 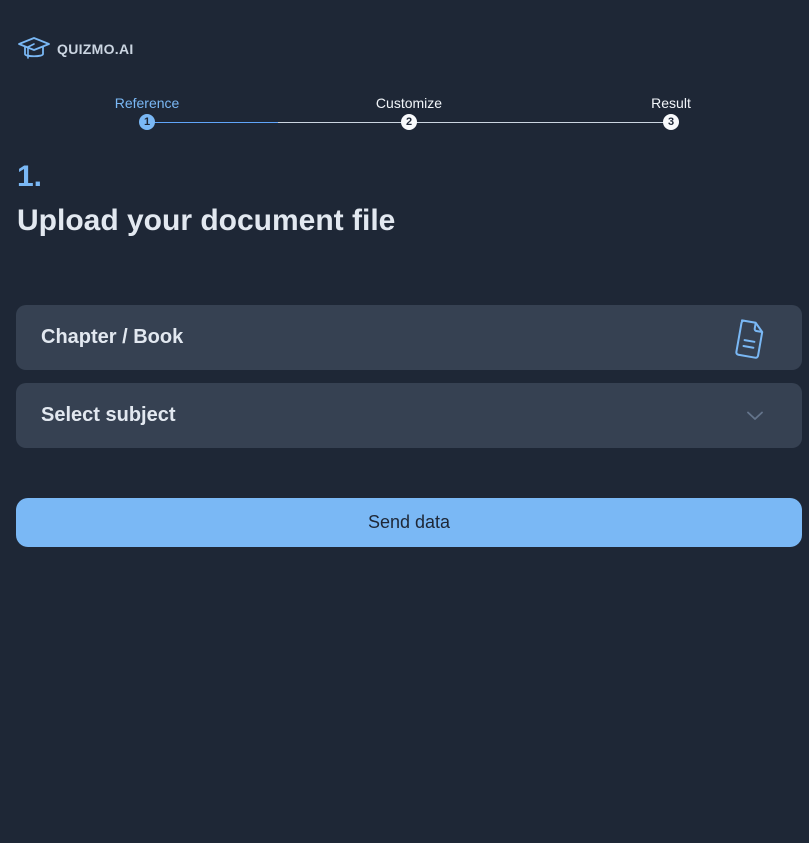 What do you see at coordinates (147, 122) in the screenshot?
I see `step-number-badge: 1` at bounding box center [147, 122].